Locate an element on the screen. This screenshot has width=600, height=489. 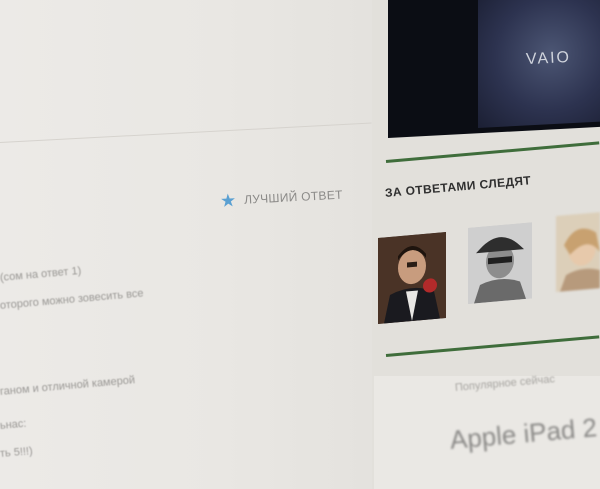
star-icon: ★ is located at coordinates (228, 200).